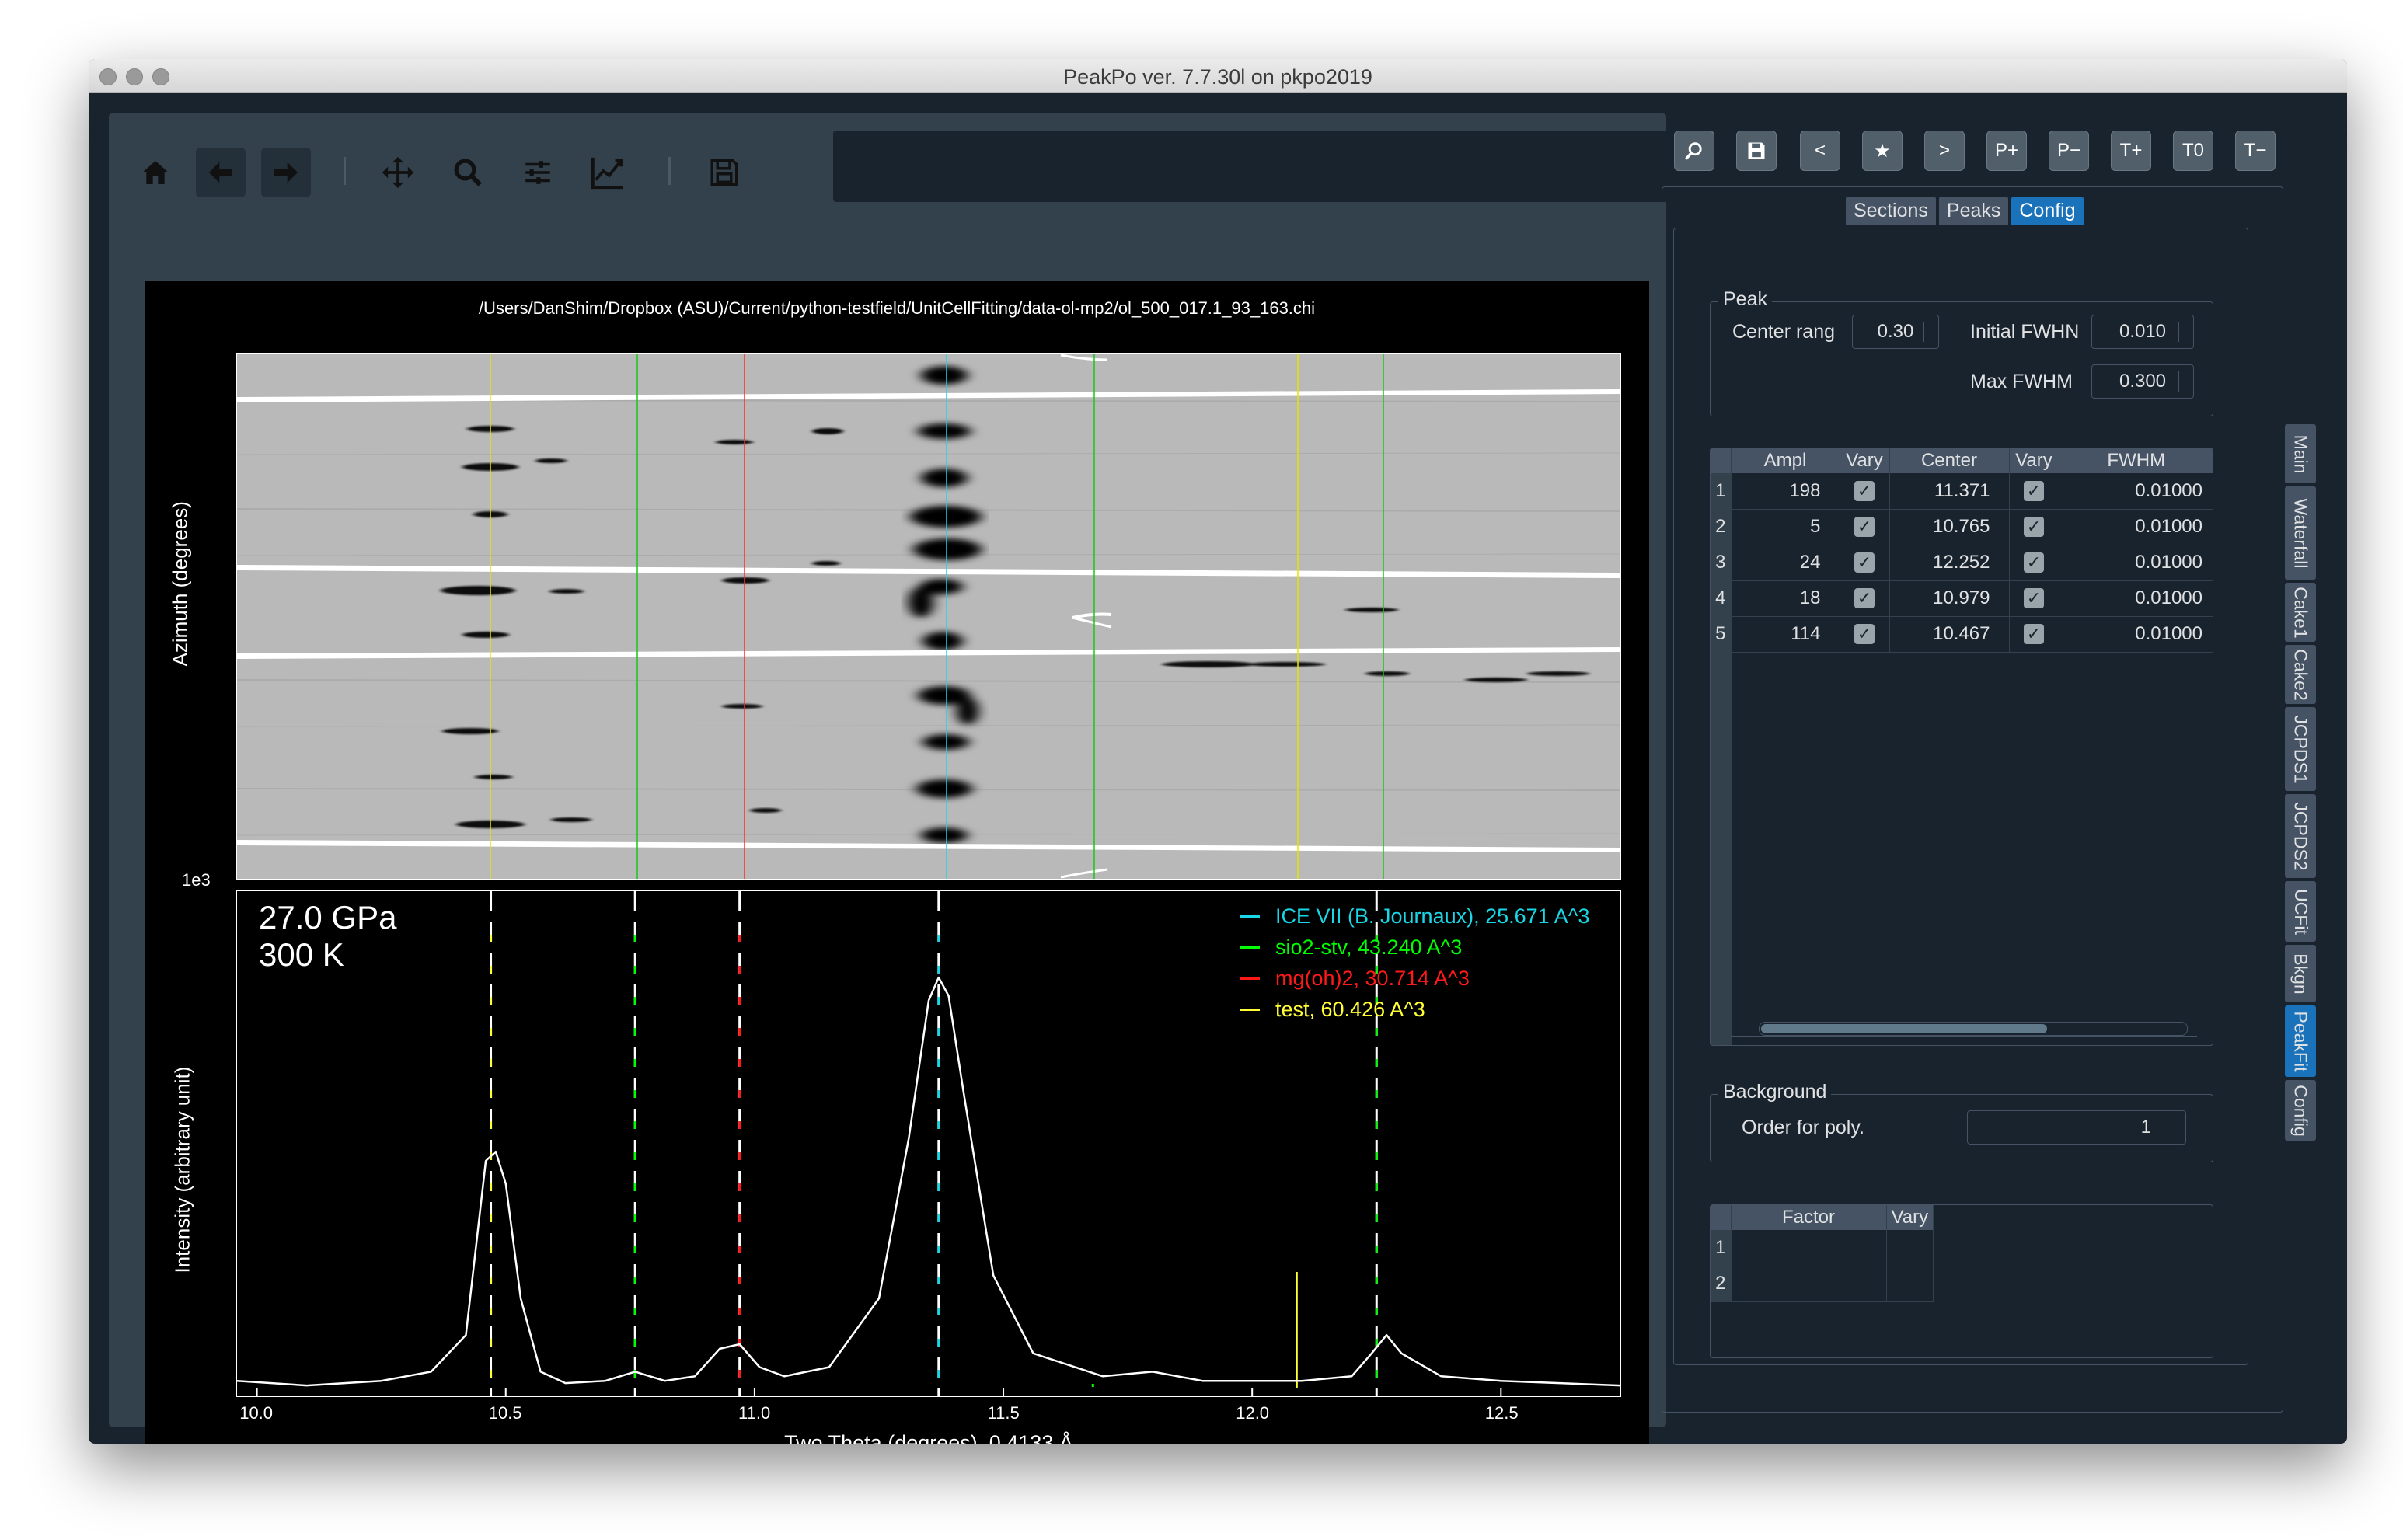 This screenshot has width=2403, height=1540. Describe the element at coordinates (2301, 453) in the screenshot. I see `vtab-main: Main` at that location.